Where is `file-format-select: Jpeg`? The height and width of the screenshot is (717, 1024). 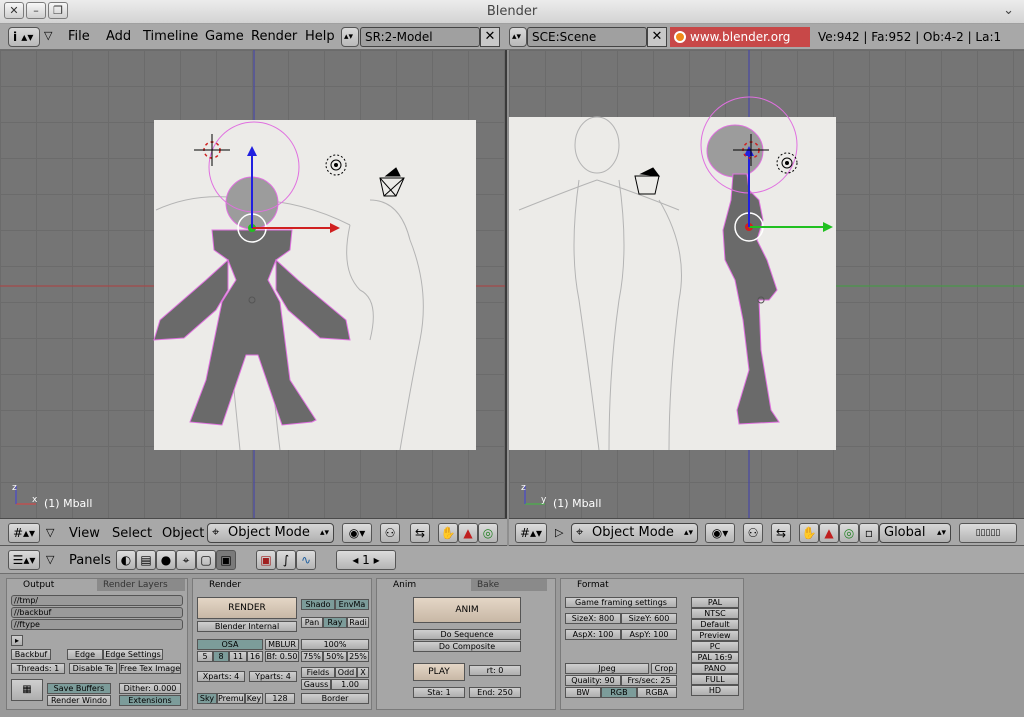 file-format-select: Jpeg is located at coordinates (607, 668).